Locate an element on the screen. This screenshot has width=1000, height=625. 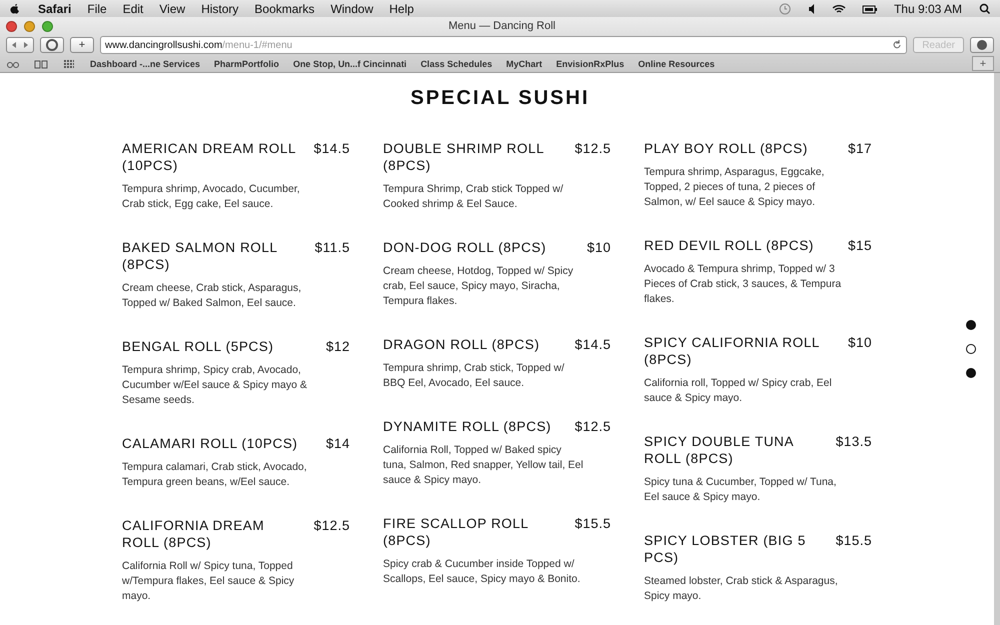
dish-description: Tempura shrimp, Asparagus, Eggcake, Topped, 2 pieces of tuna, 2 pieces of Salmon, w/ Eel sauce & Spicy mayo. is located at coordinates (735, 187).